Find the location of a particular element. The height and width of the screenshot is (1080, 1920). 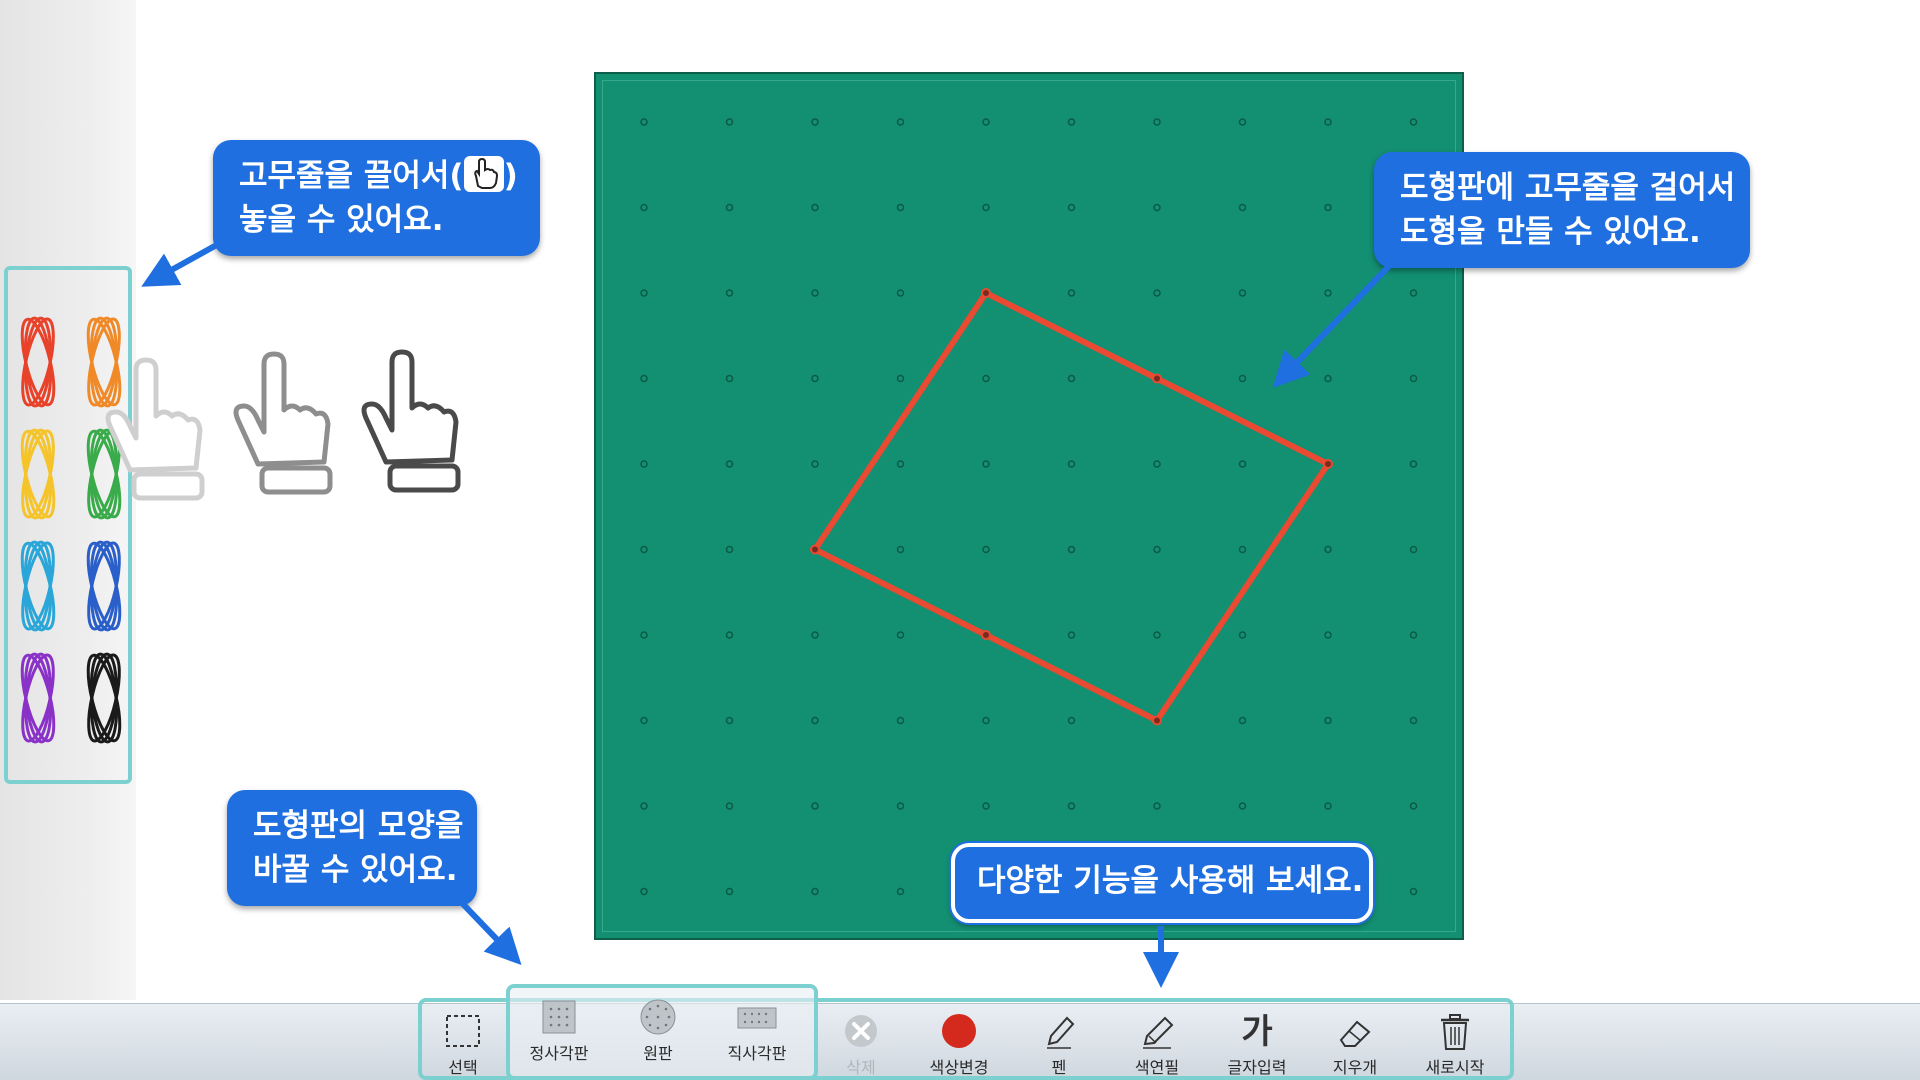

change-color-button: 색상변경 is located at coordinates (959, 1042).